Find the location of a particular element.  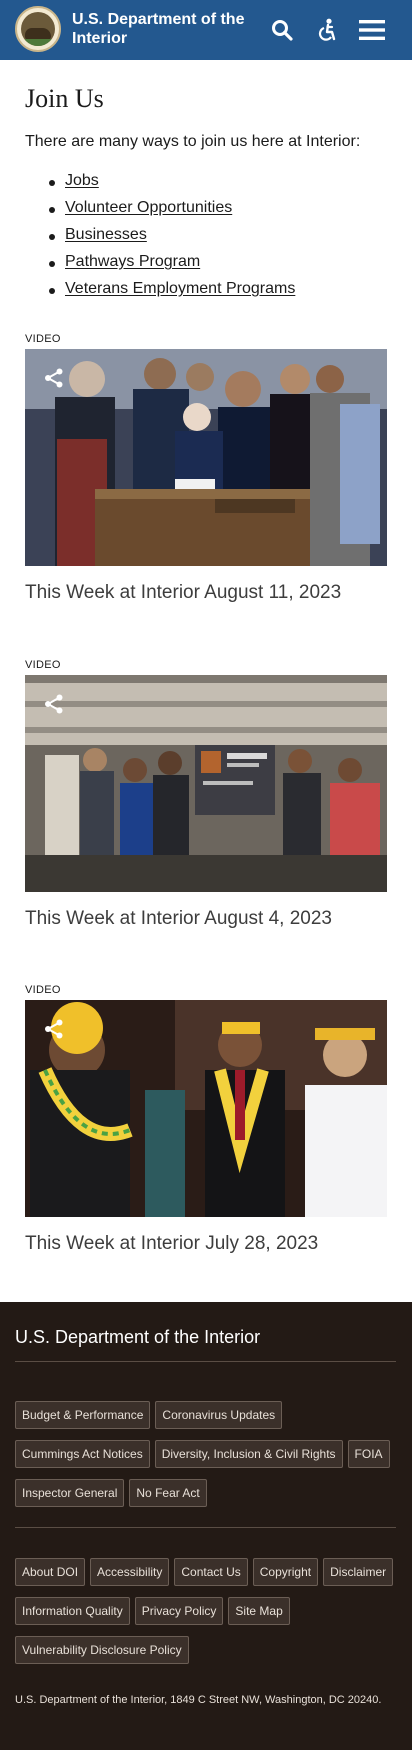

pathways-program-link: Pathways Program is located at coordinates (132, 261).